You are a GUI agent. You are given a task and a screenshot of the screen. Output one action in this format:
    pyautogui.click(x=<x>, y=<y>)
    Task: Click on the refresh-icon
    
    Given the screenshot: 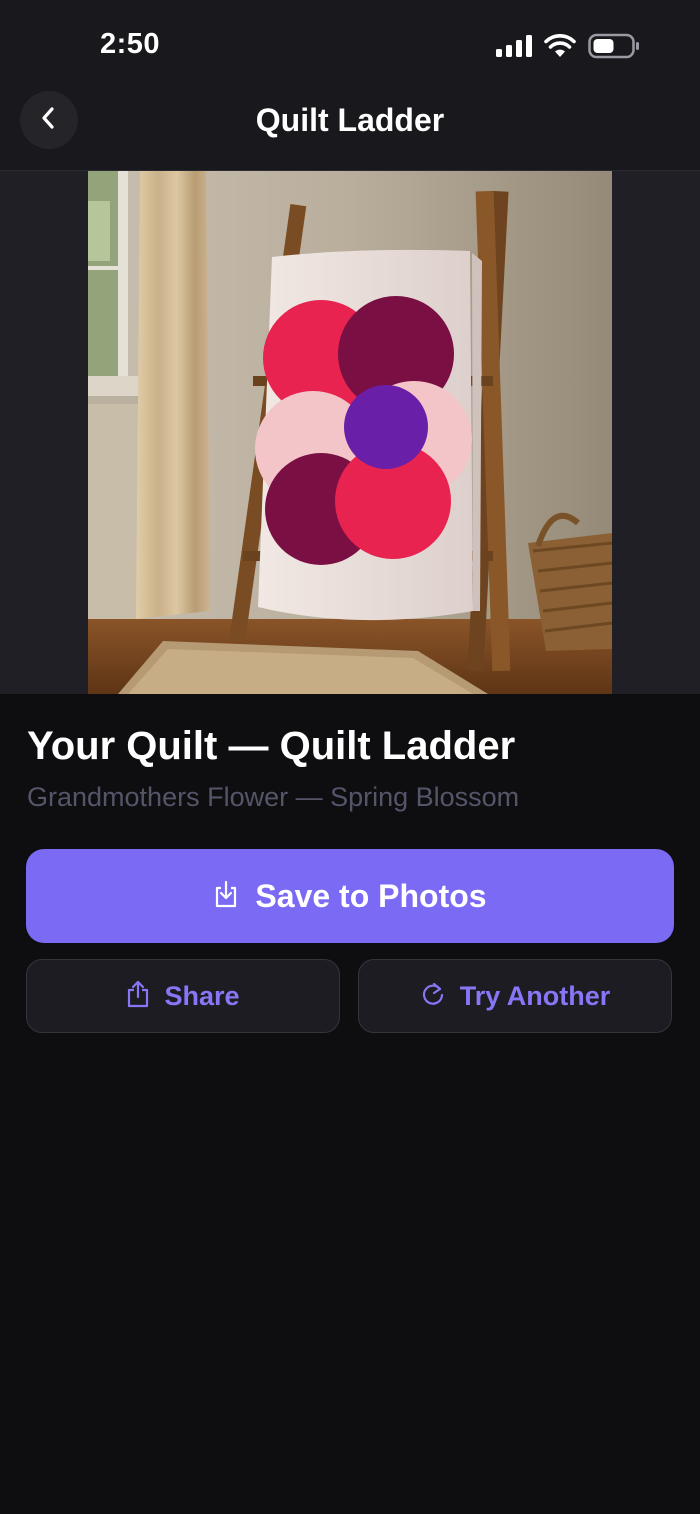 What is the action you would take?
    pyautogui.click(x=433, y=996)
    